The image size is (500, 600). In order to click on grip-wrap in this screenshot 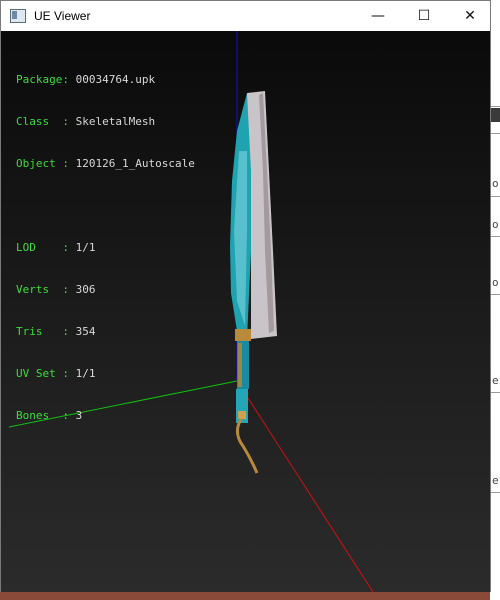, I will do `click(240, 365)`.